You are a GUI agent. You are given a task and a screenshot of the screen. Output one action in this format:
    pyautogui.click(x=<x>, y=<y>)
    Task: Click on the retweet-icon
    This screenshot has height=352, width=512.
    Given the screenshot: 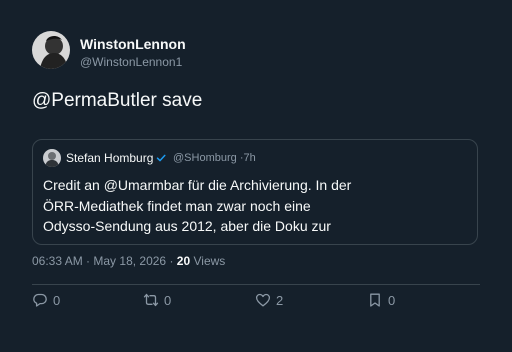 What is the action you would take?
    pyautogui.click(x=151, y=300)
    